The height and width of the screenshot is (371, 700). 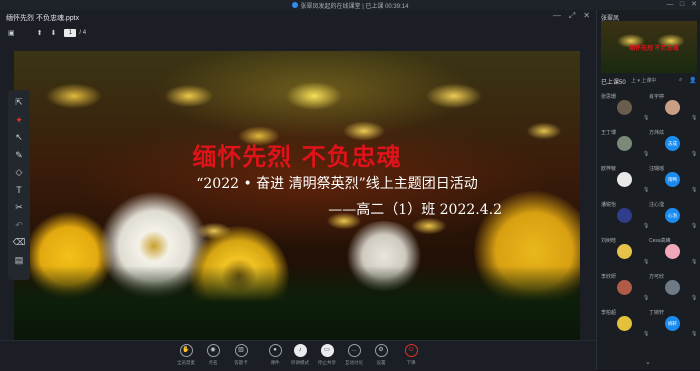 I want to click on participant-name: 汪璐瑶, so click(x=657, y=169).